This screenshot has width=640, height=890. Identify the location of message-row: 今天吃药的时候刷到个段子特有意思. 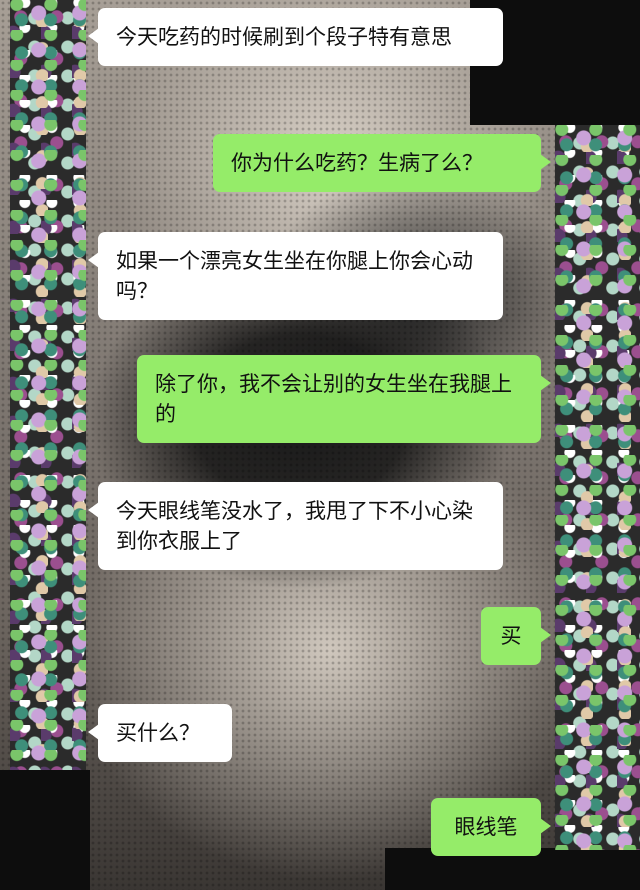
(295, 37).